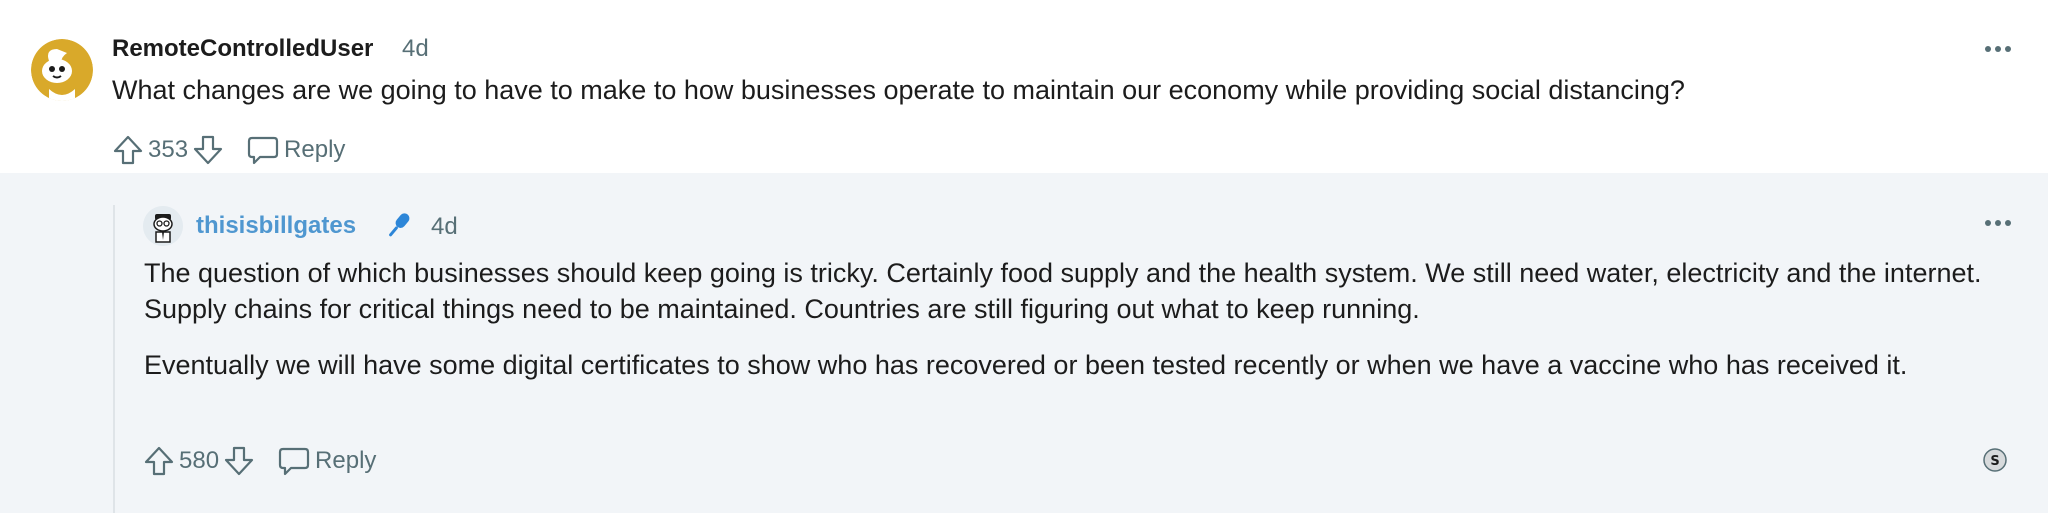 This screenshot has width=2048, height=513. What do you see at coordinates (242, 49) in the screenshot?
I see `comment-author: RemoteControlledUser` at bounding box center [242, 49].